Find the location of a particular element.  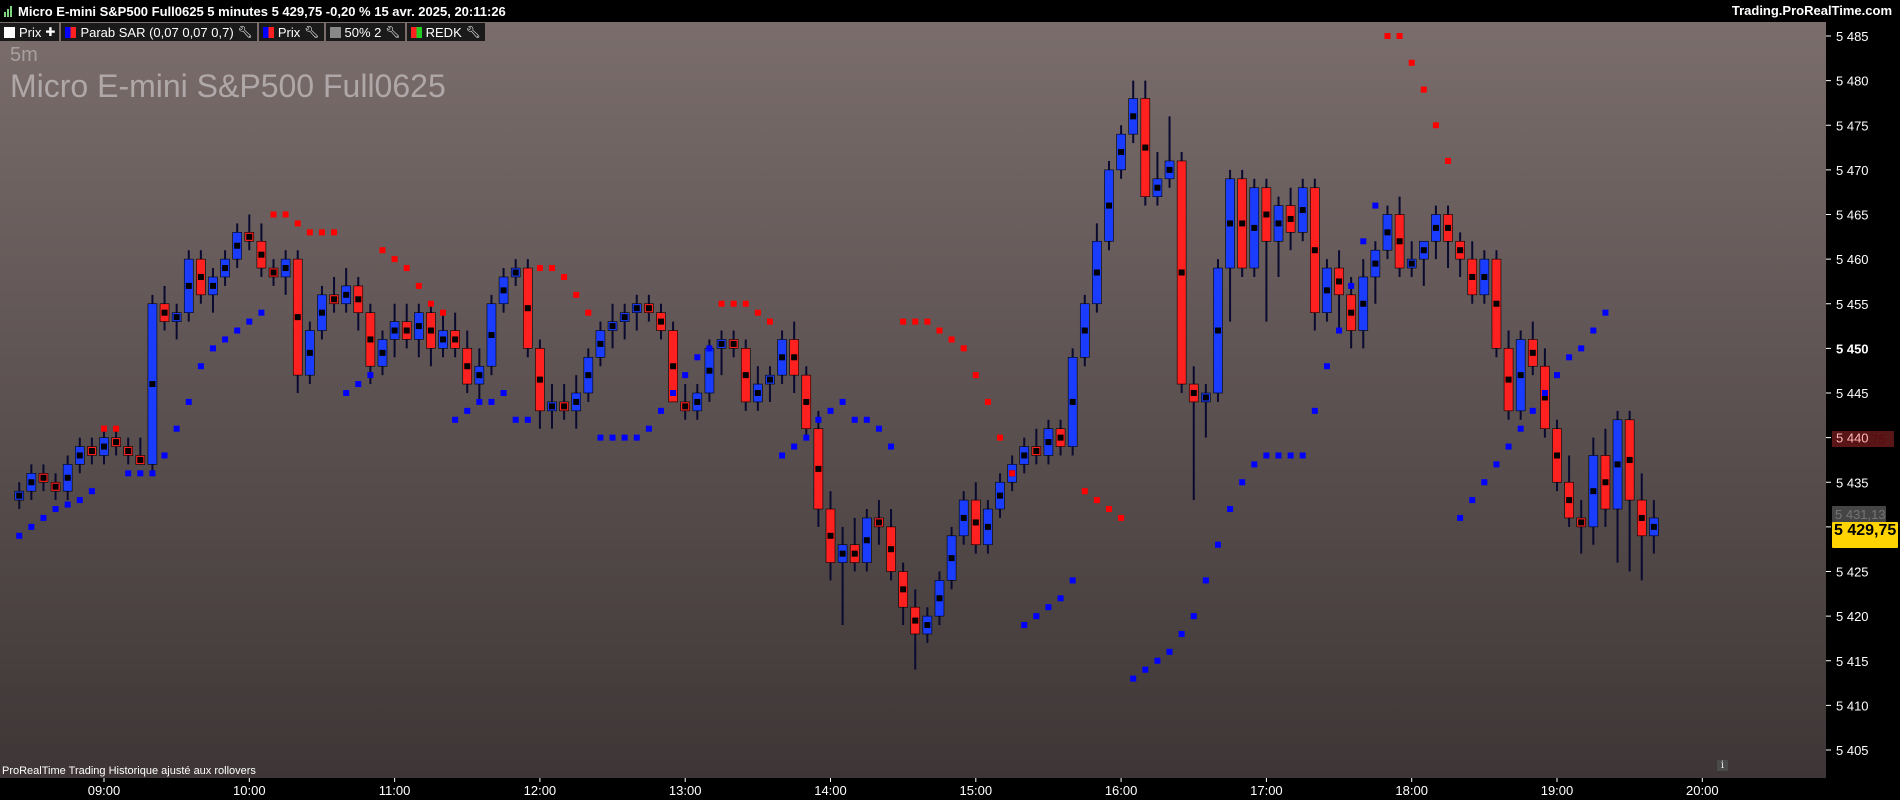

site-link: Trading.ProRealTime.com is located at coordinates (1812, 10).